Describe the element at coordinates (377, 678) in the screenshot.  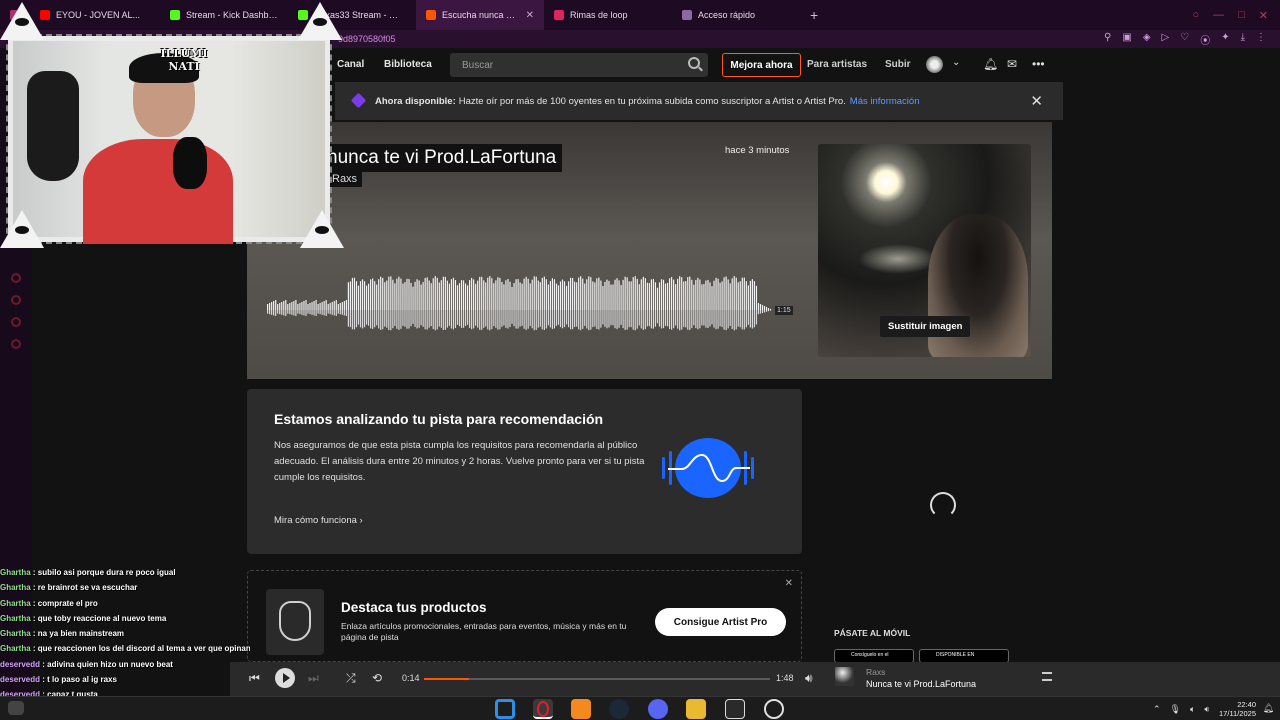
I see `repeat-icon: ⟲` at that location.